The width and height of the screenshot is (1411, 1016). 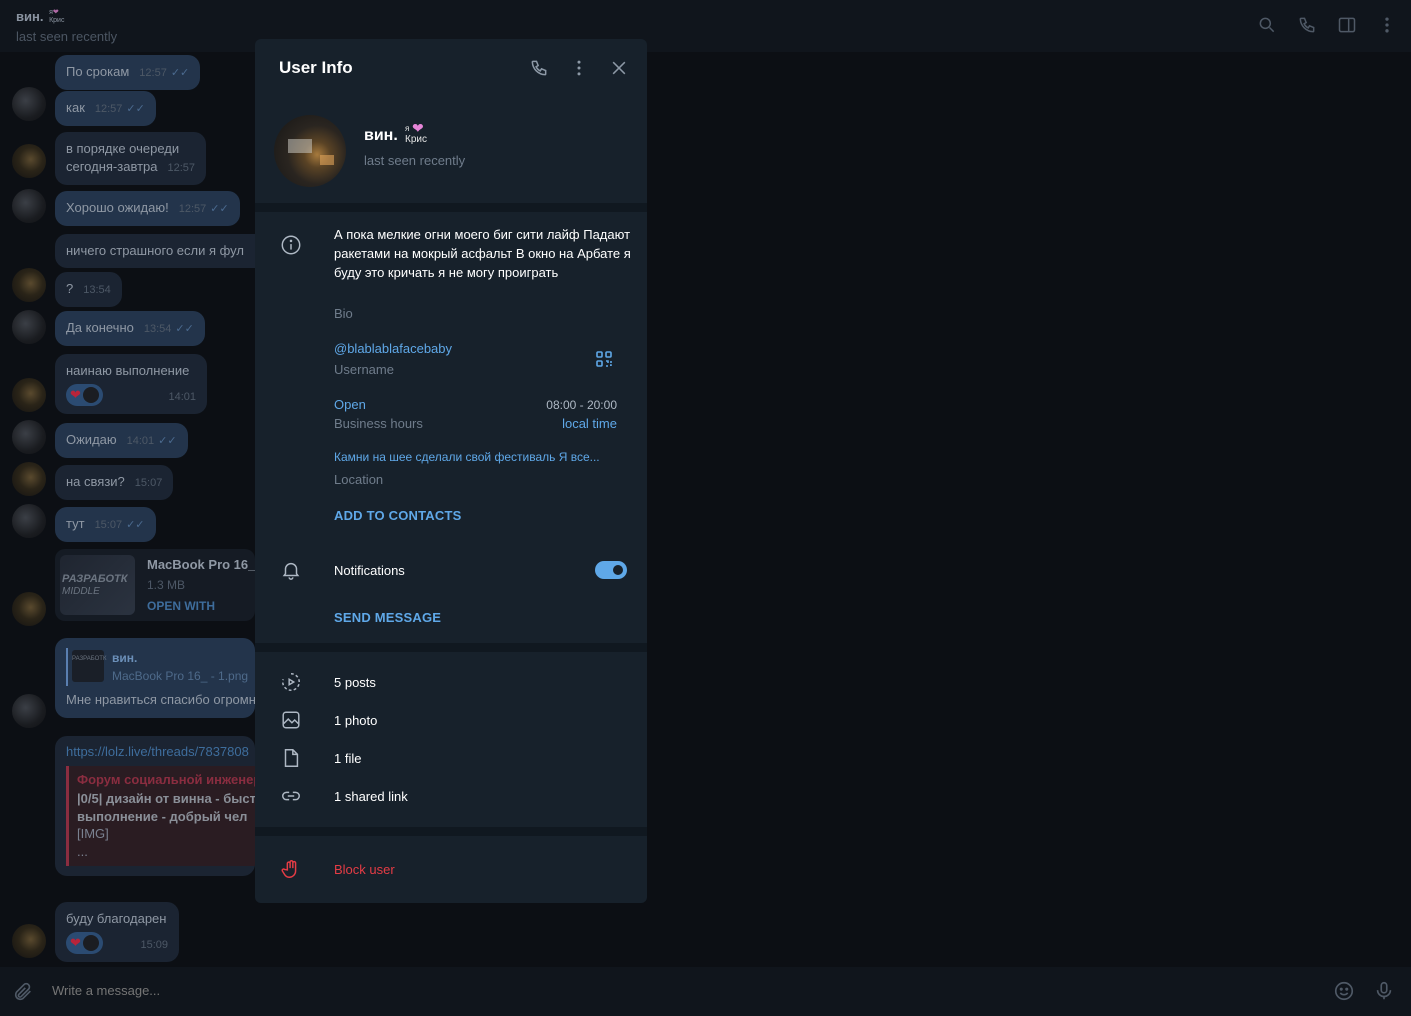 What do you see at coordinates (131, 158) in the screenshot?
I see `message-bubble: в порядке очереди сегодня-завтра 12:57` at bounding box center [131, 158].